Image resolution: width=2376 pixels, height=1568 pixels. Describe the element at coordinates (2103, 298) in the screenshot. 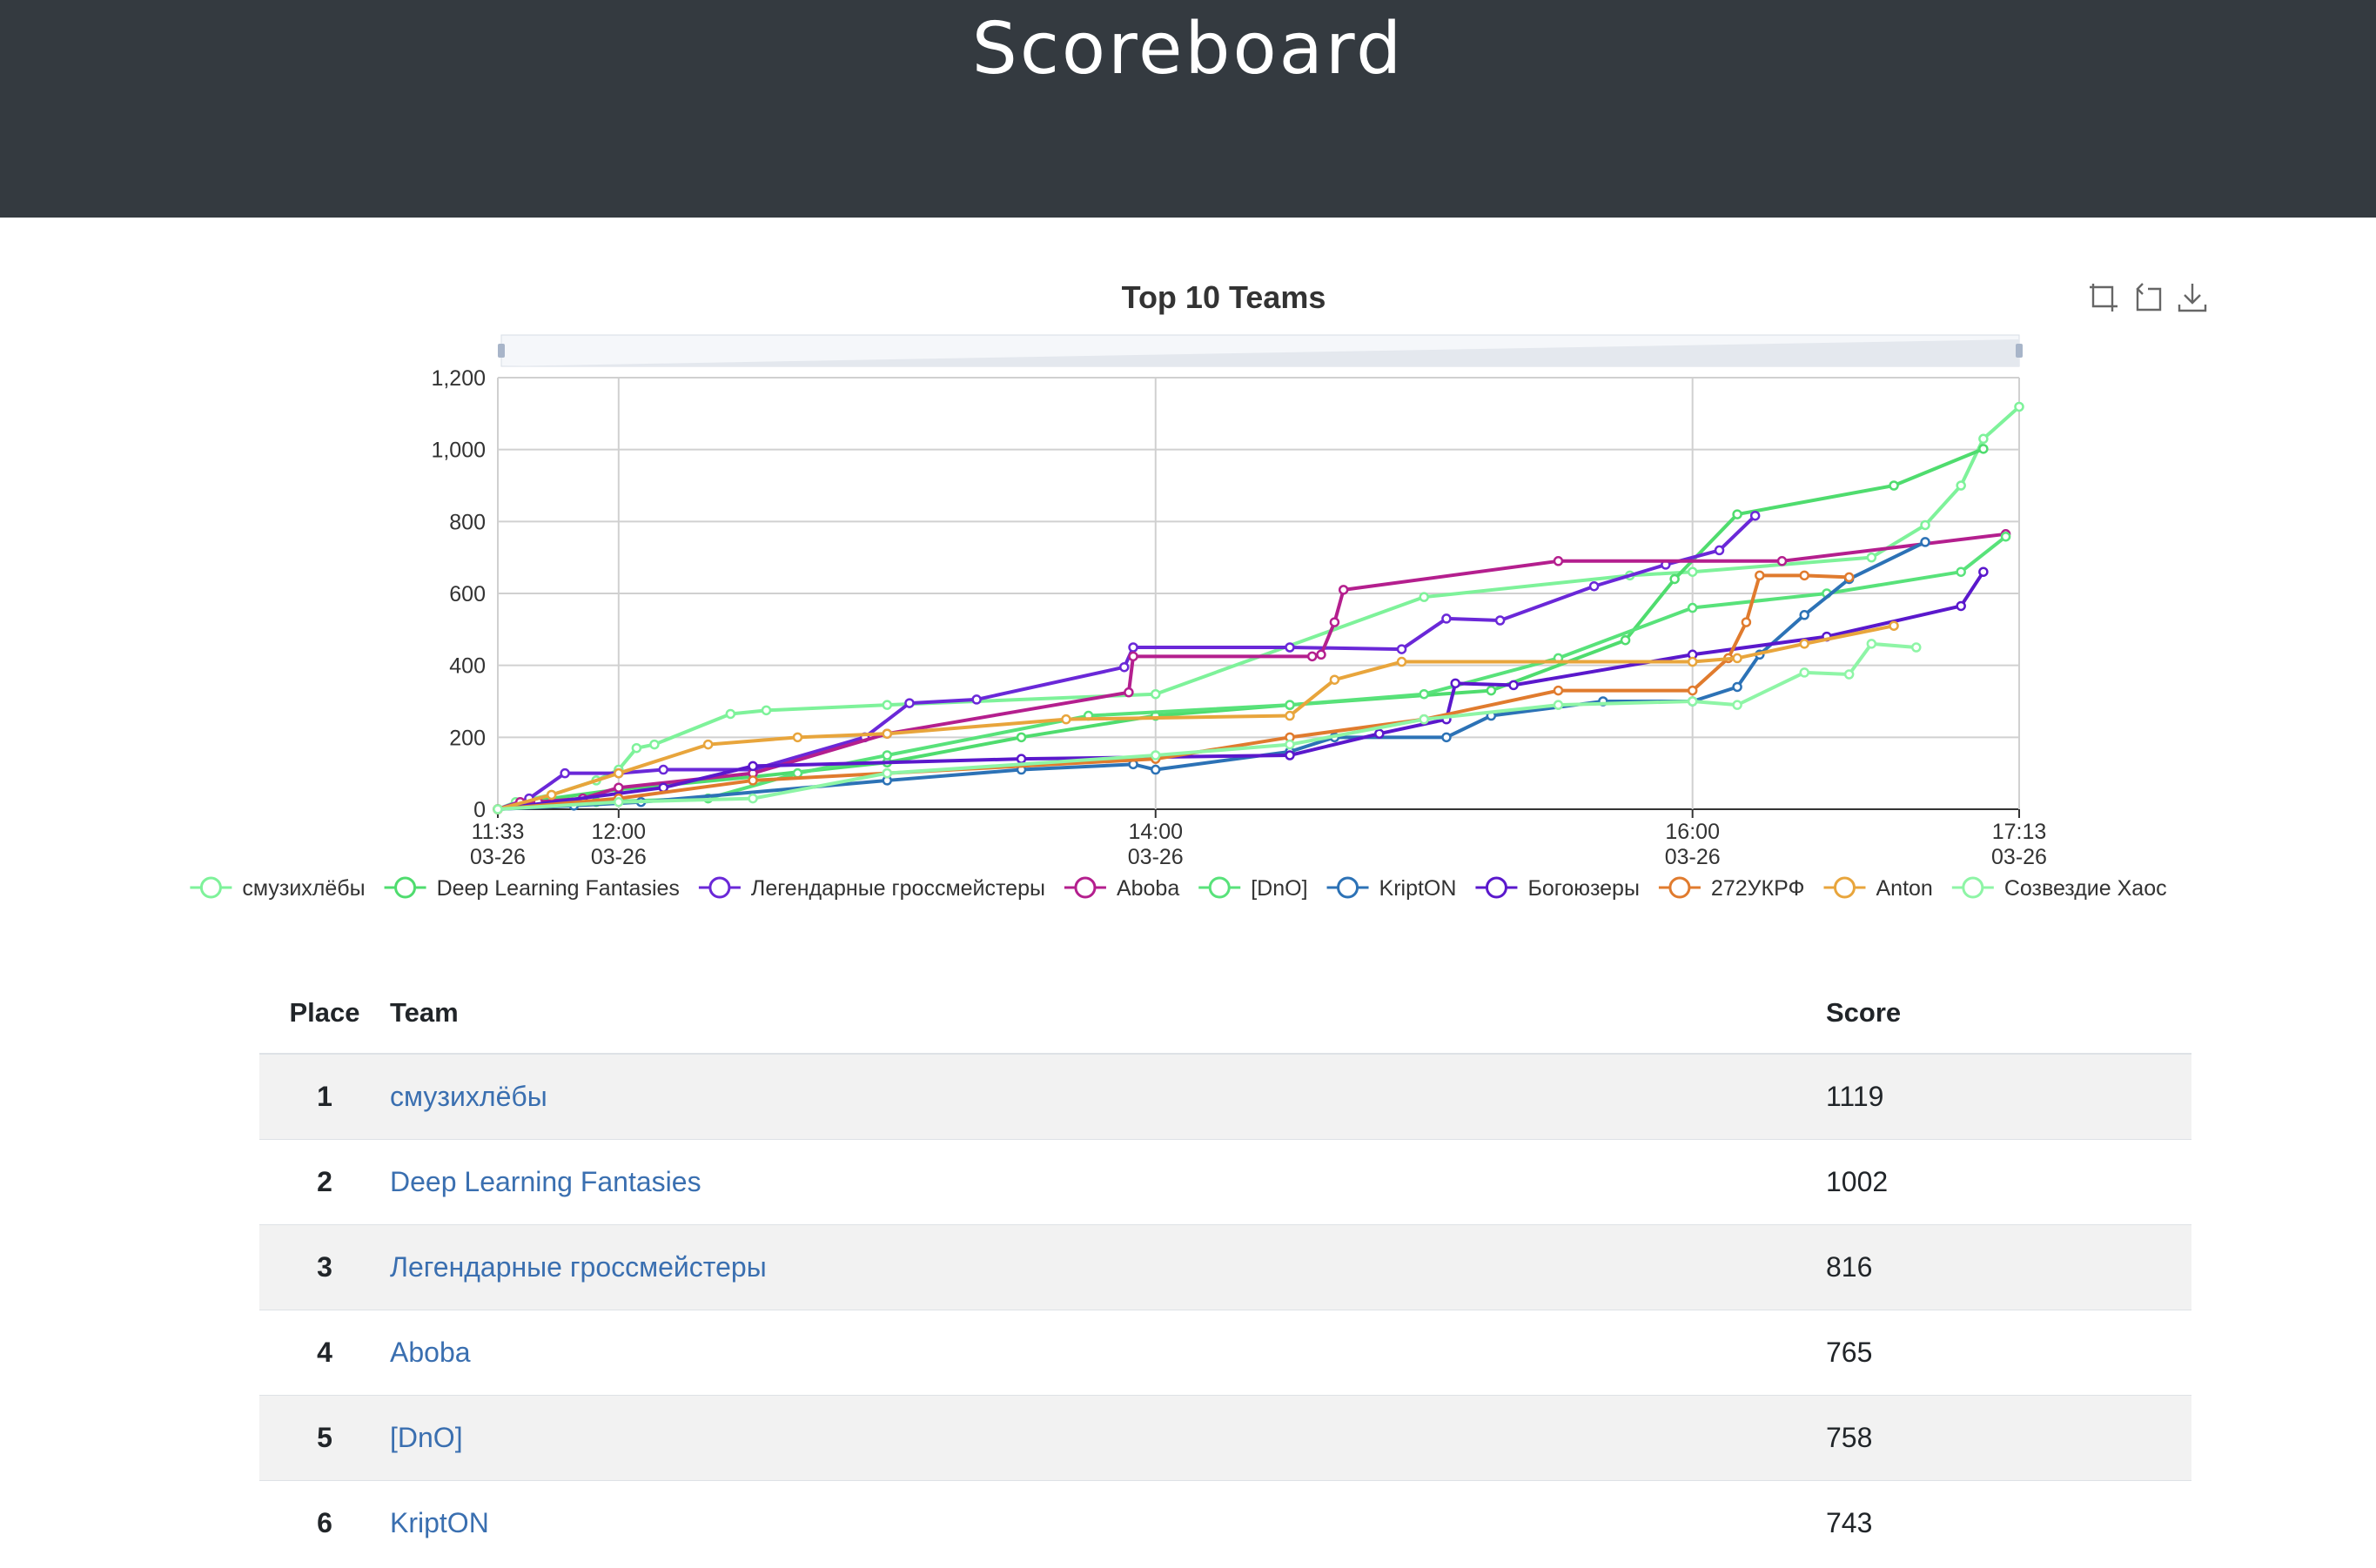

I see `zoom-icon` at that location.